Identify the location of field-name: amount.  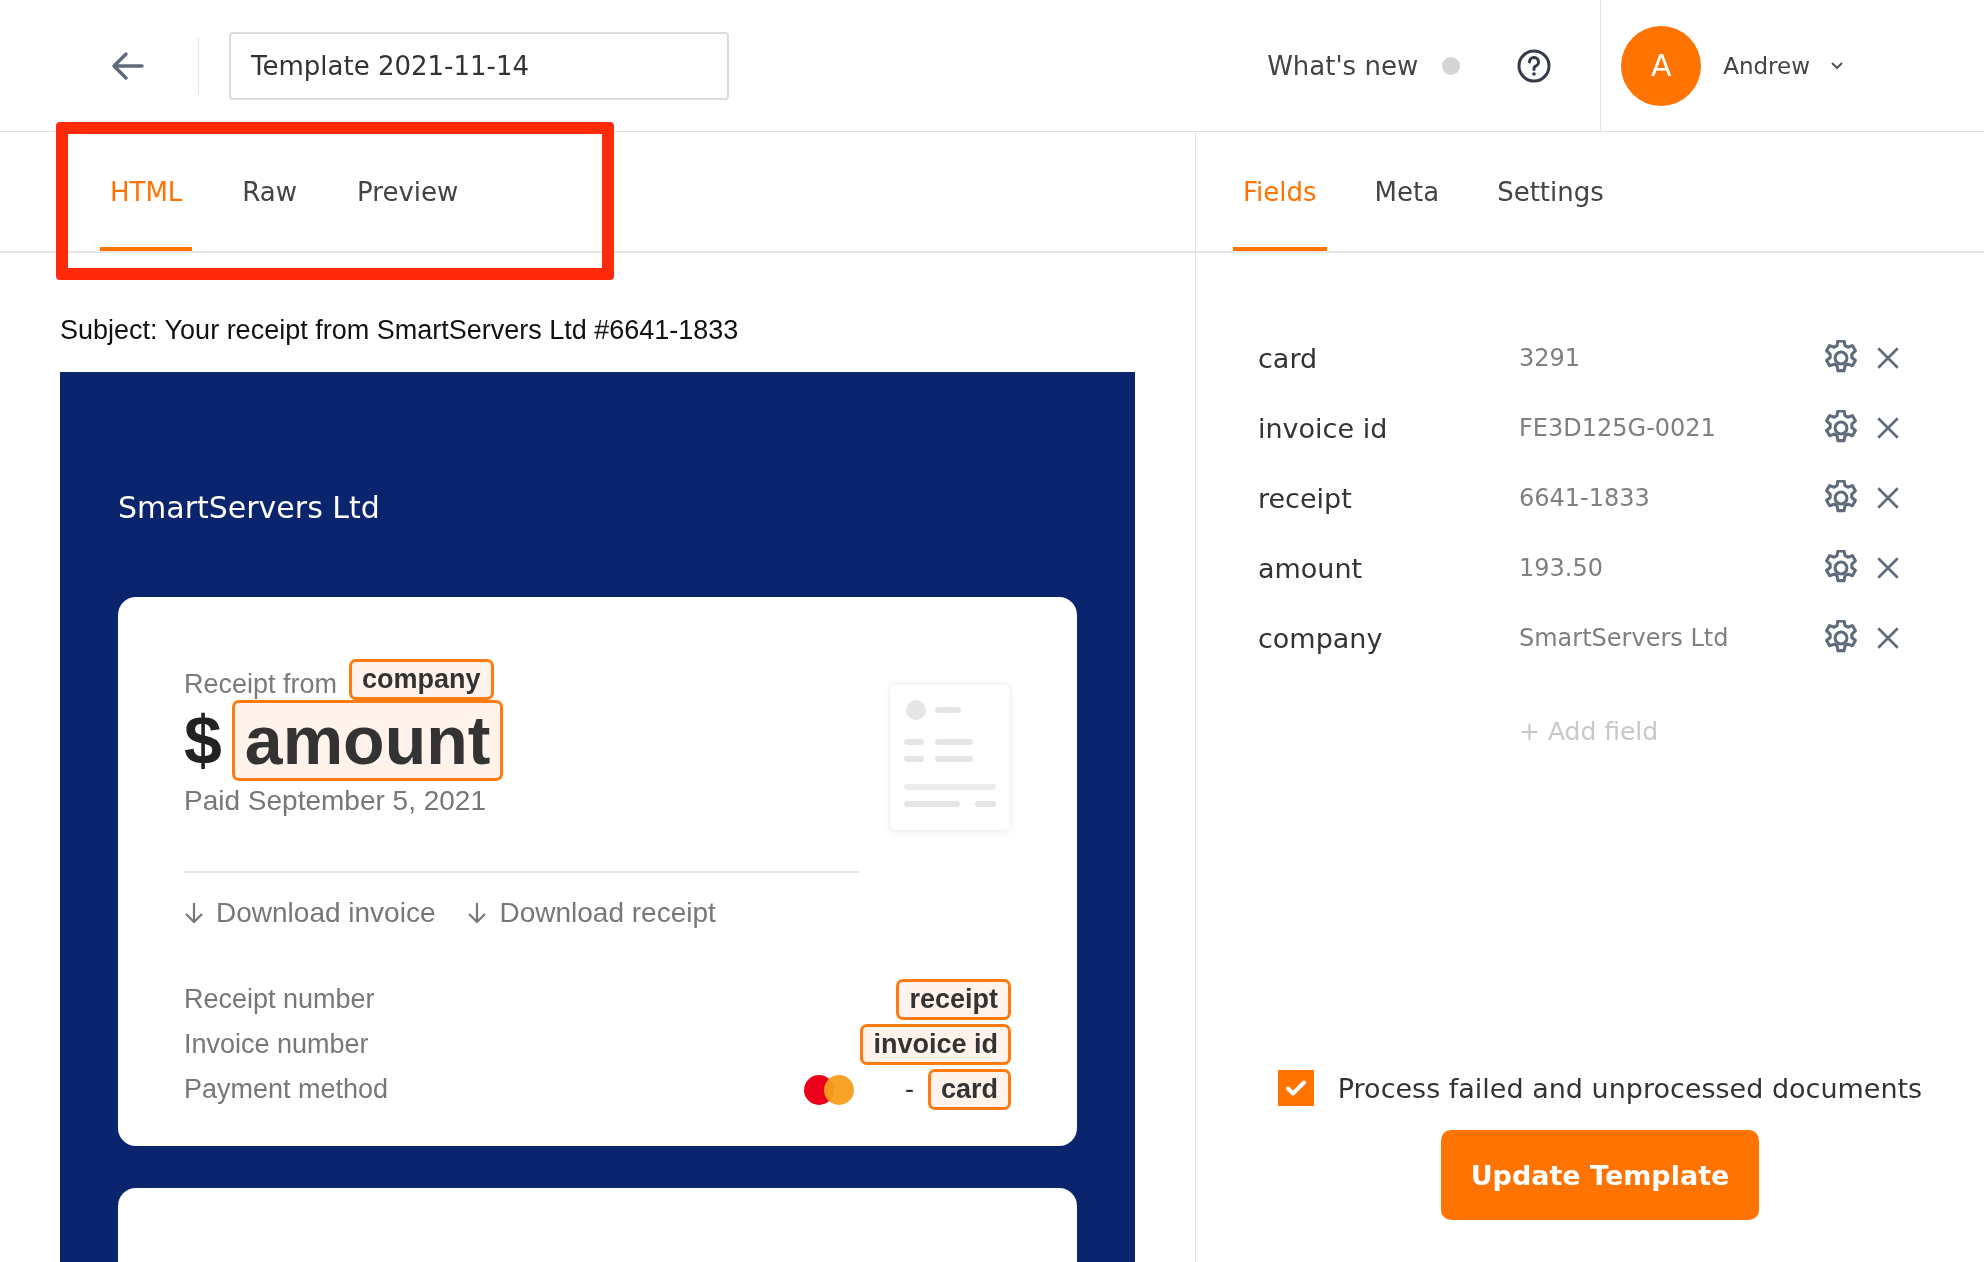
(1311, 568).